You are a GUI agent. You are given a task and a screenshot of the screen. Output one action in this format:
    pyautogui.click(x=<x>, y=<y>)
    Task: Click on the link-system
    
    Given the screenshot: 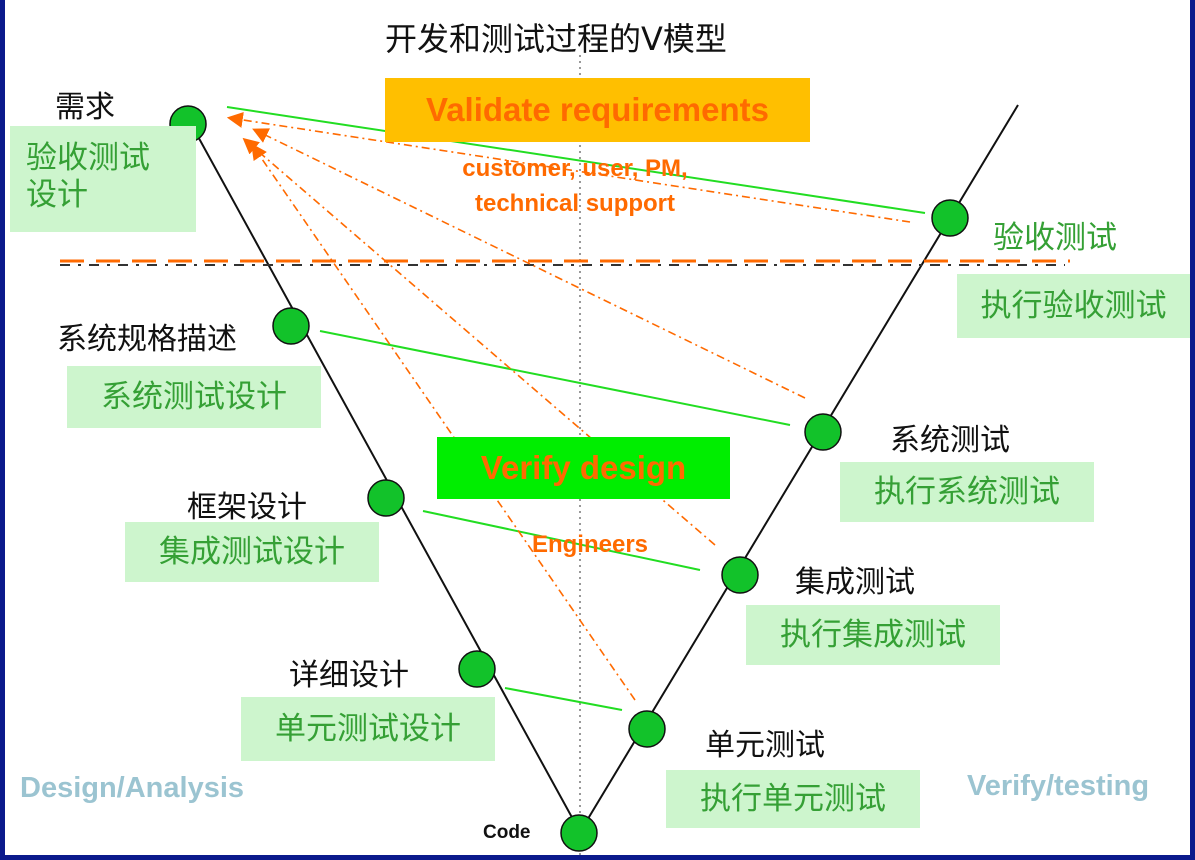 What is the action you would take?
    pyautogui.click(x=555, y=378)
    